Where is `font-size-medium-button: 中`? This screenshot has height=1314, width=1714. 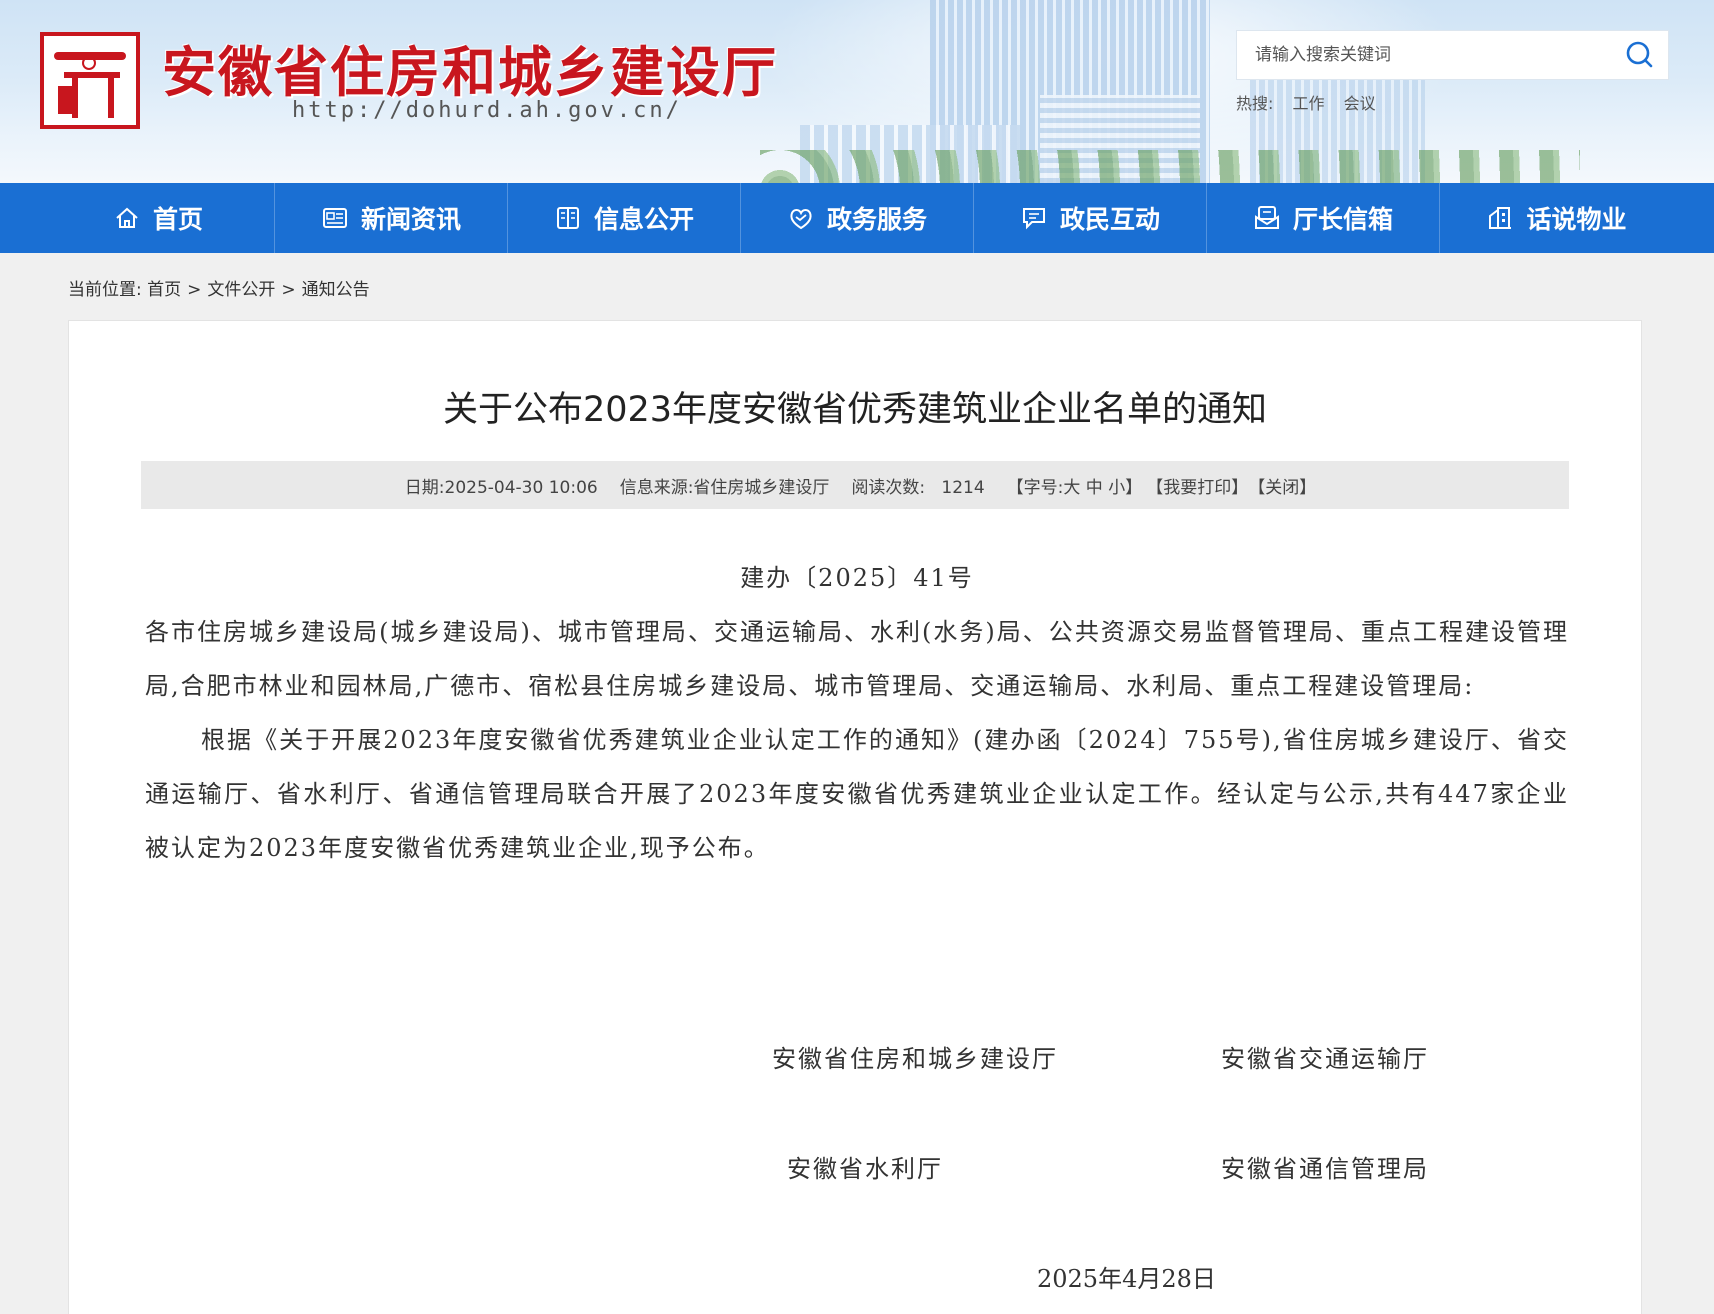
font-size-medium-button: 中 is located at coordinates (1094, 488).